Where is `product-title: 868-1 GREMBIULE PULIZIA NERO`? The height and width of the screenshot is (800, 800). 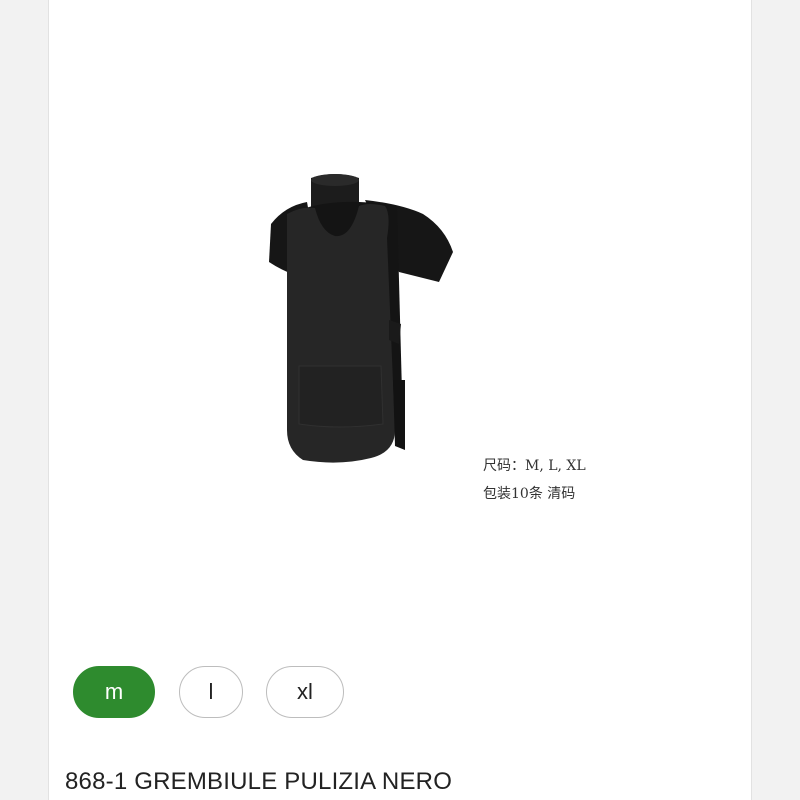
product-title: 868-1 GREMBIULE PULIZIA NERO is located at coordinates (259, 781).